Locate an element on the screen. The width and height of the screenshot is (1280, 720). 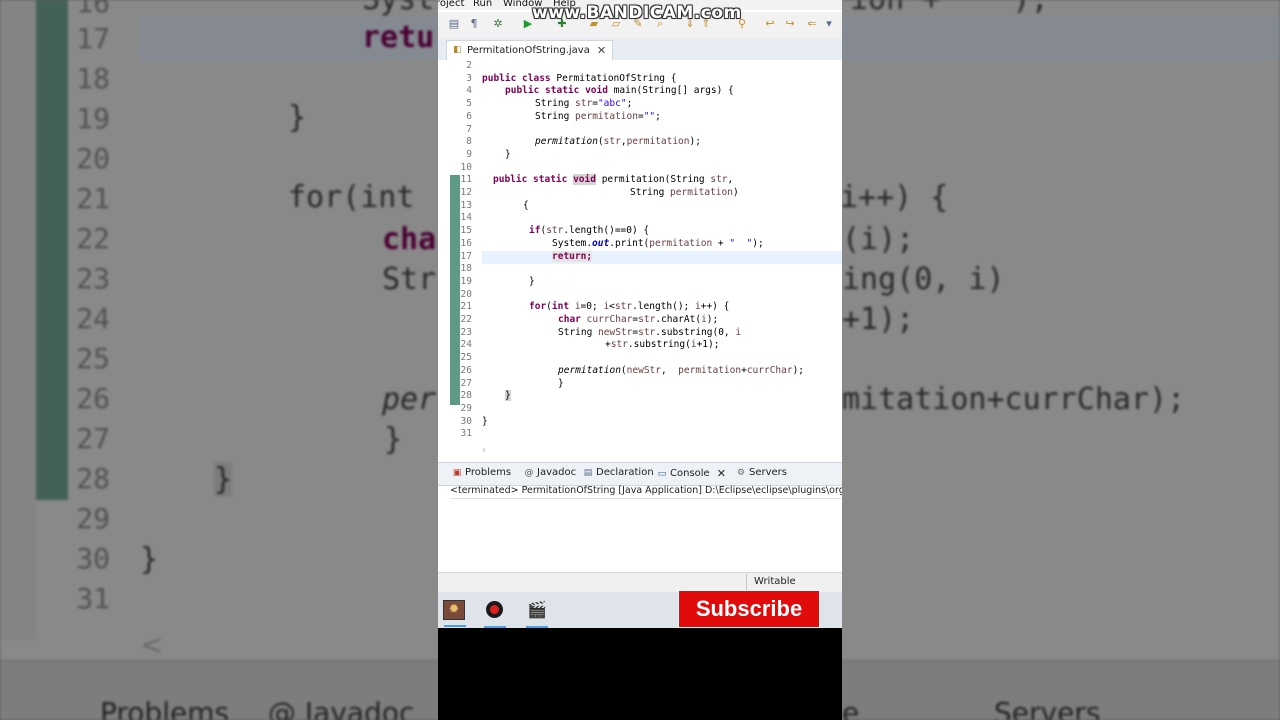
line-number: 21 is located at coordinates (466, 307).